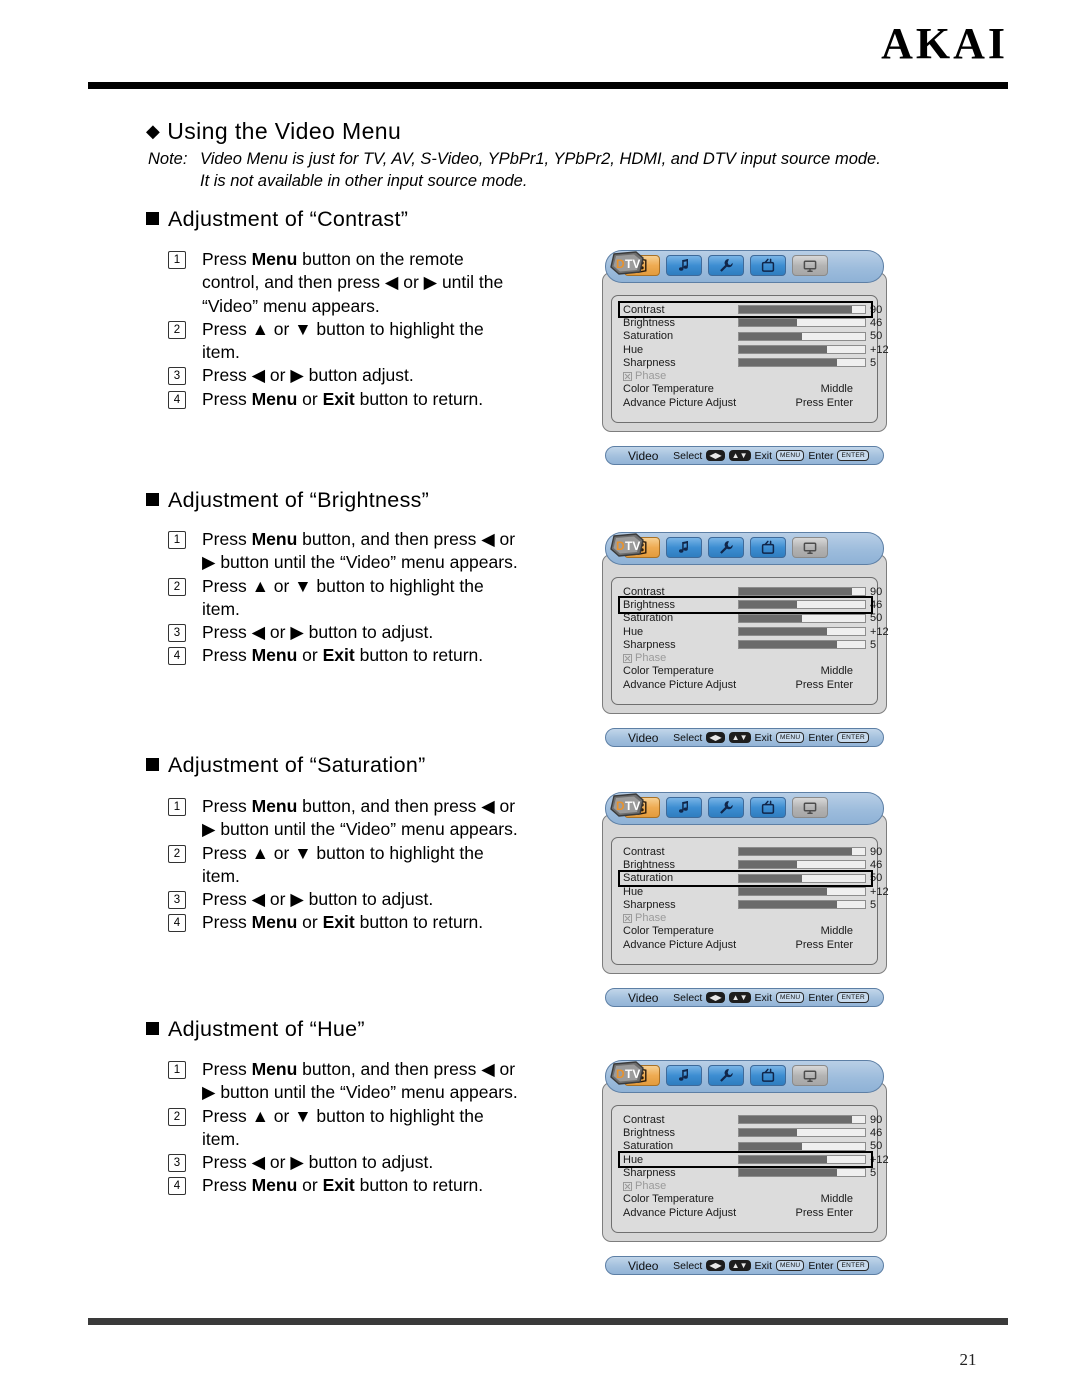 The height and width of the screenshot is (1394, 1080). I want to click on header-rule, so click(548, 85).